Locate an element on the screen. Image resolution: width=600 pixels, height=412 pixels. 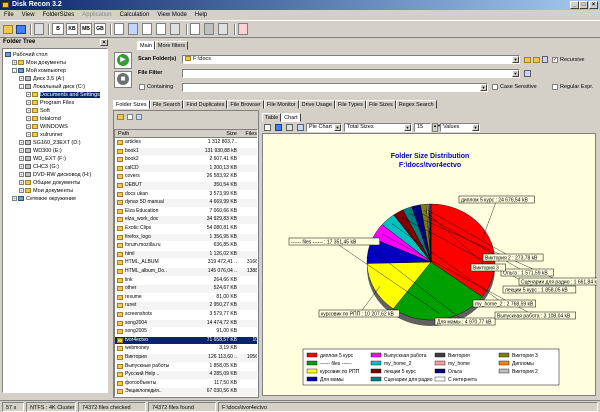
table-row: фотообъекты 117,50 KB is located at coordinates (186, 384).